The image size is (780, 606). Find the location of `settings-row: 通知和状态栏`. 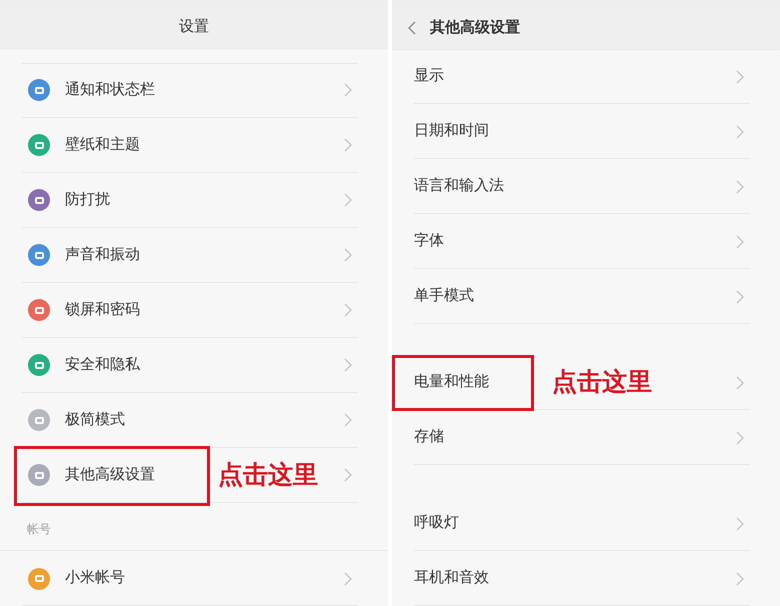

settings-row: 通知和状态栏 is located at coordinates (194, 90).